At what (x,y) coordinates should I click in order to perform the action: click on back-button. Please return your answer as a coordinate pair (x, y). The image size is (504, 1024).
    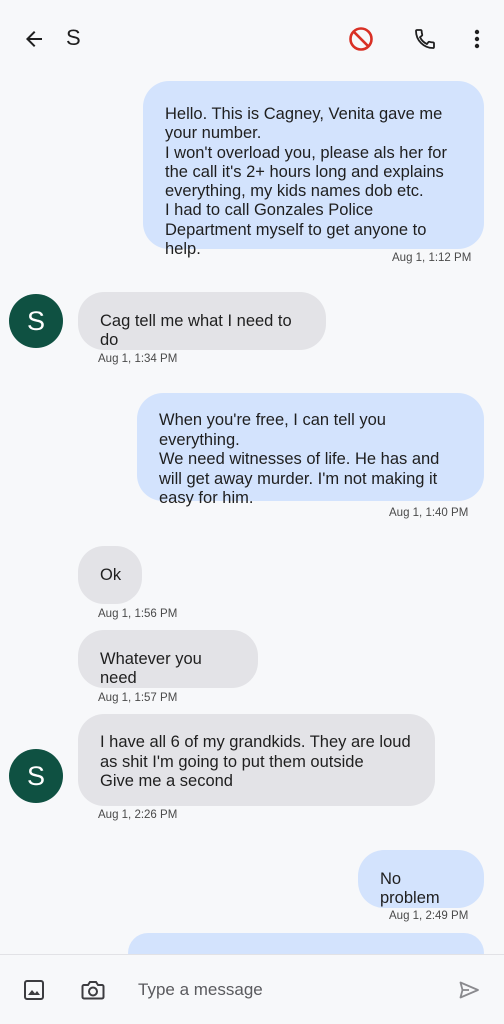
    Looking at the image, I should click on (34, 39).